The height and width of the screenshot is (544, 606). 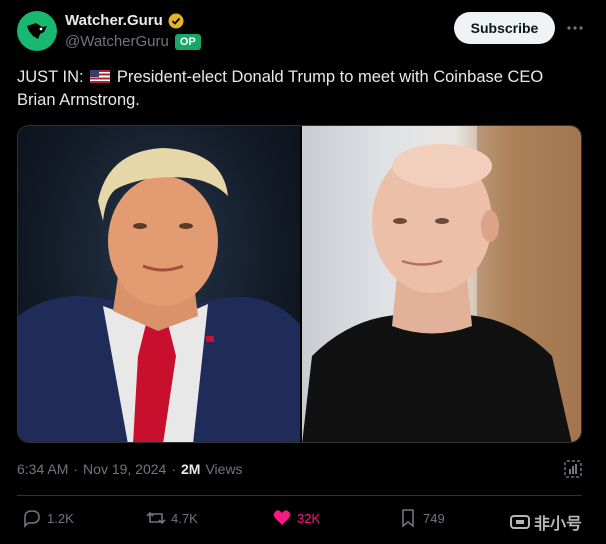 I want to click on tweet-header: Watcher.Guru @WatcherGuru OP Subscribe, so click(x=306, y=32).